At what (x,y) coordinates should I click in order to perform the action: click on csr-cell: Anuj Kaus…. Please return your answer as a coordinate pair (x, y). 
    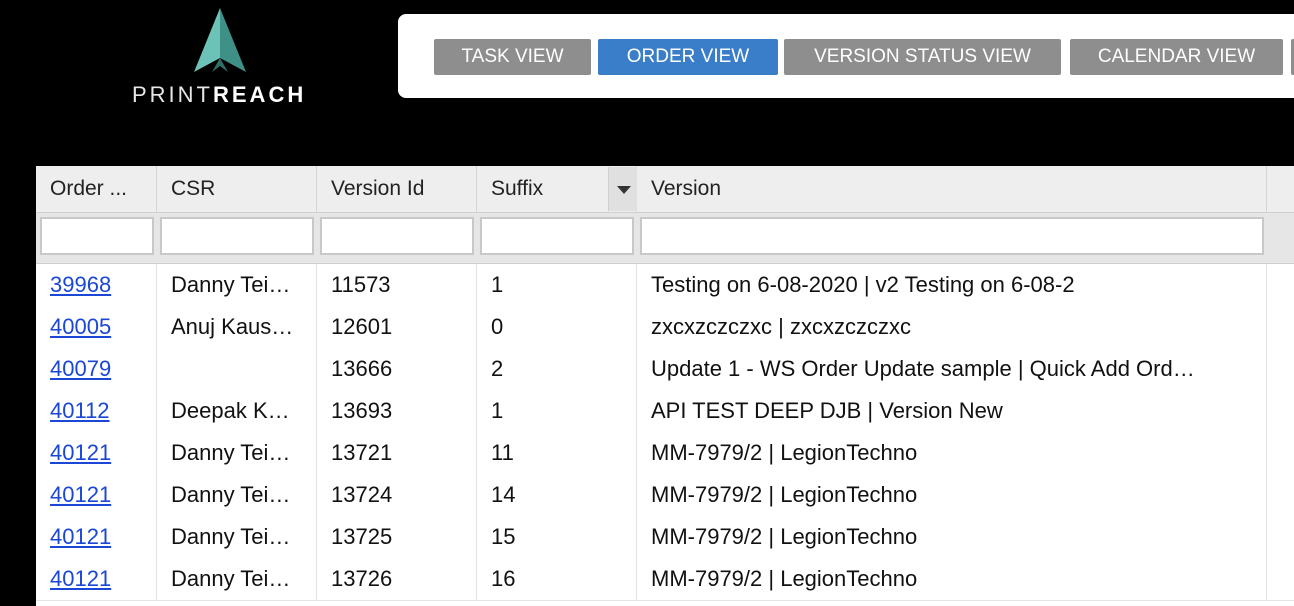
    Looking at the image, I should click on (237, 327).